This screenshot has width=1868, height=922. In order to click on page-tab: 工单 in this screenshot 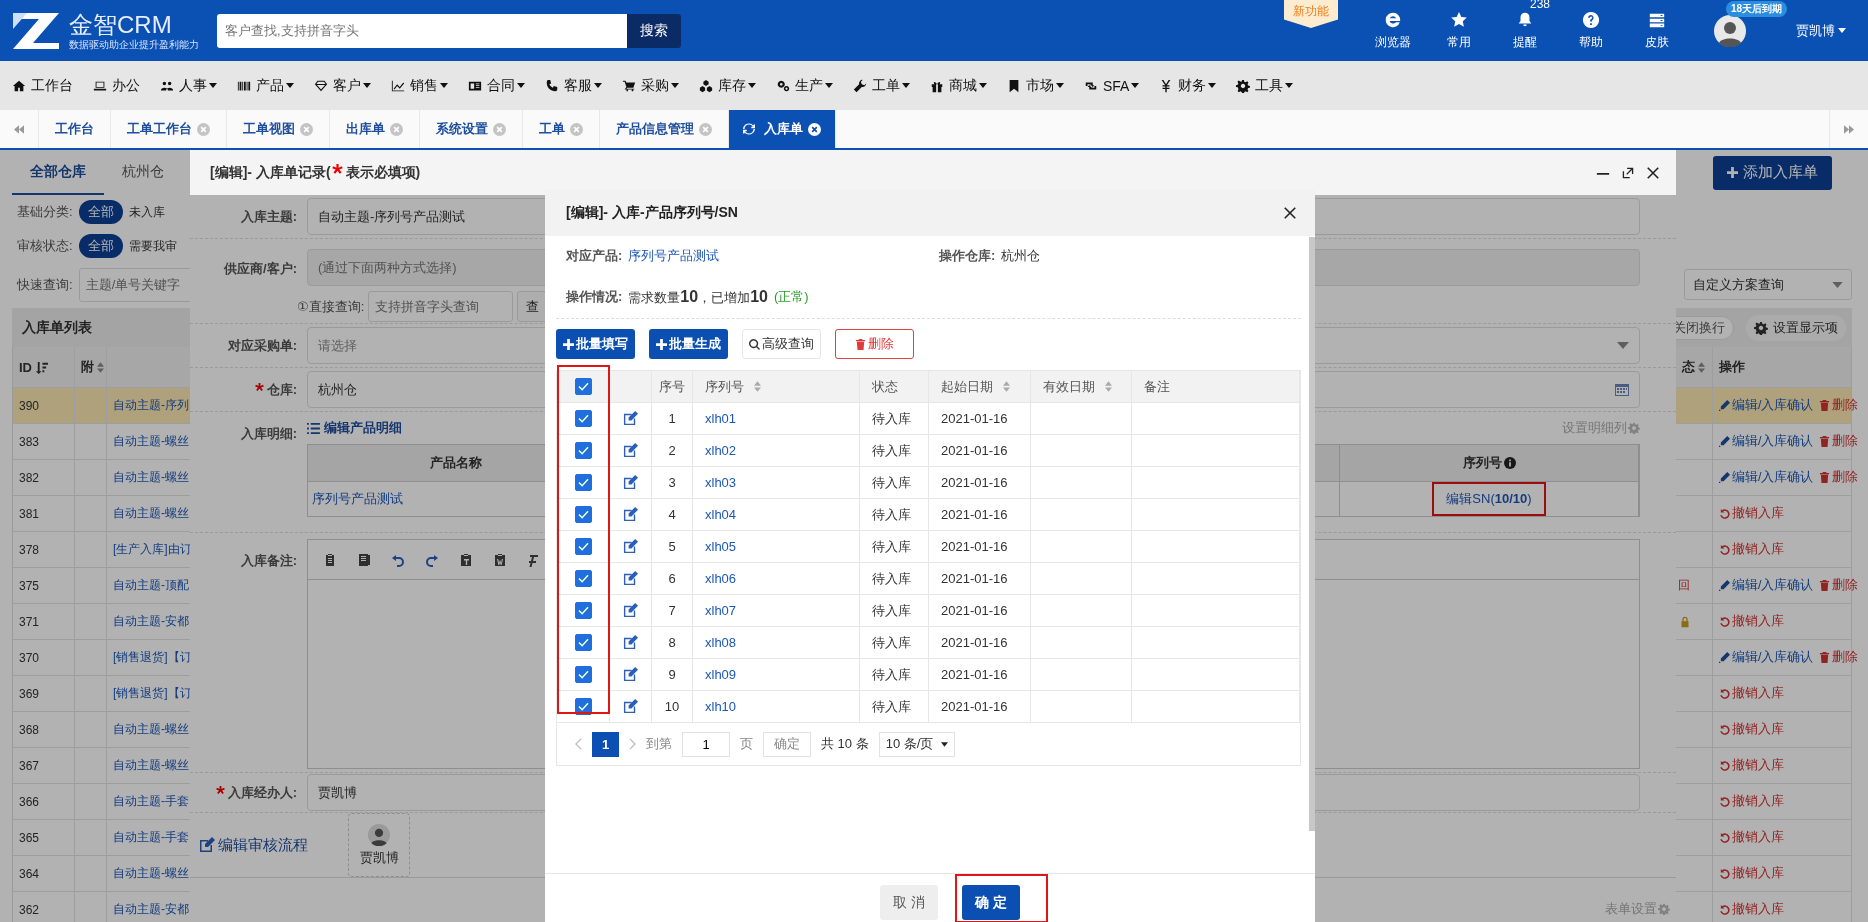, I will do `click(561, 129)`.